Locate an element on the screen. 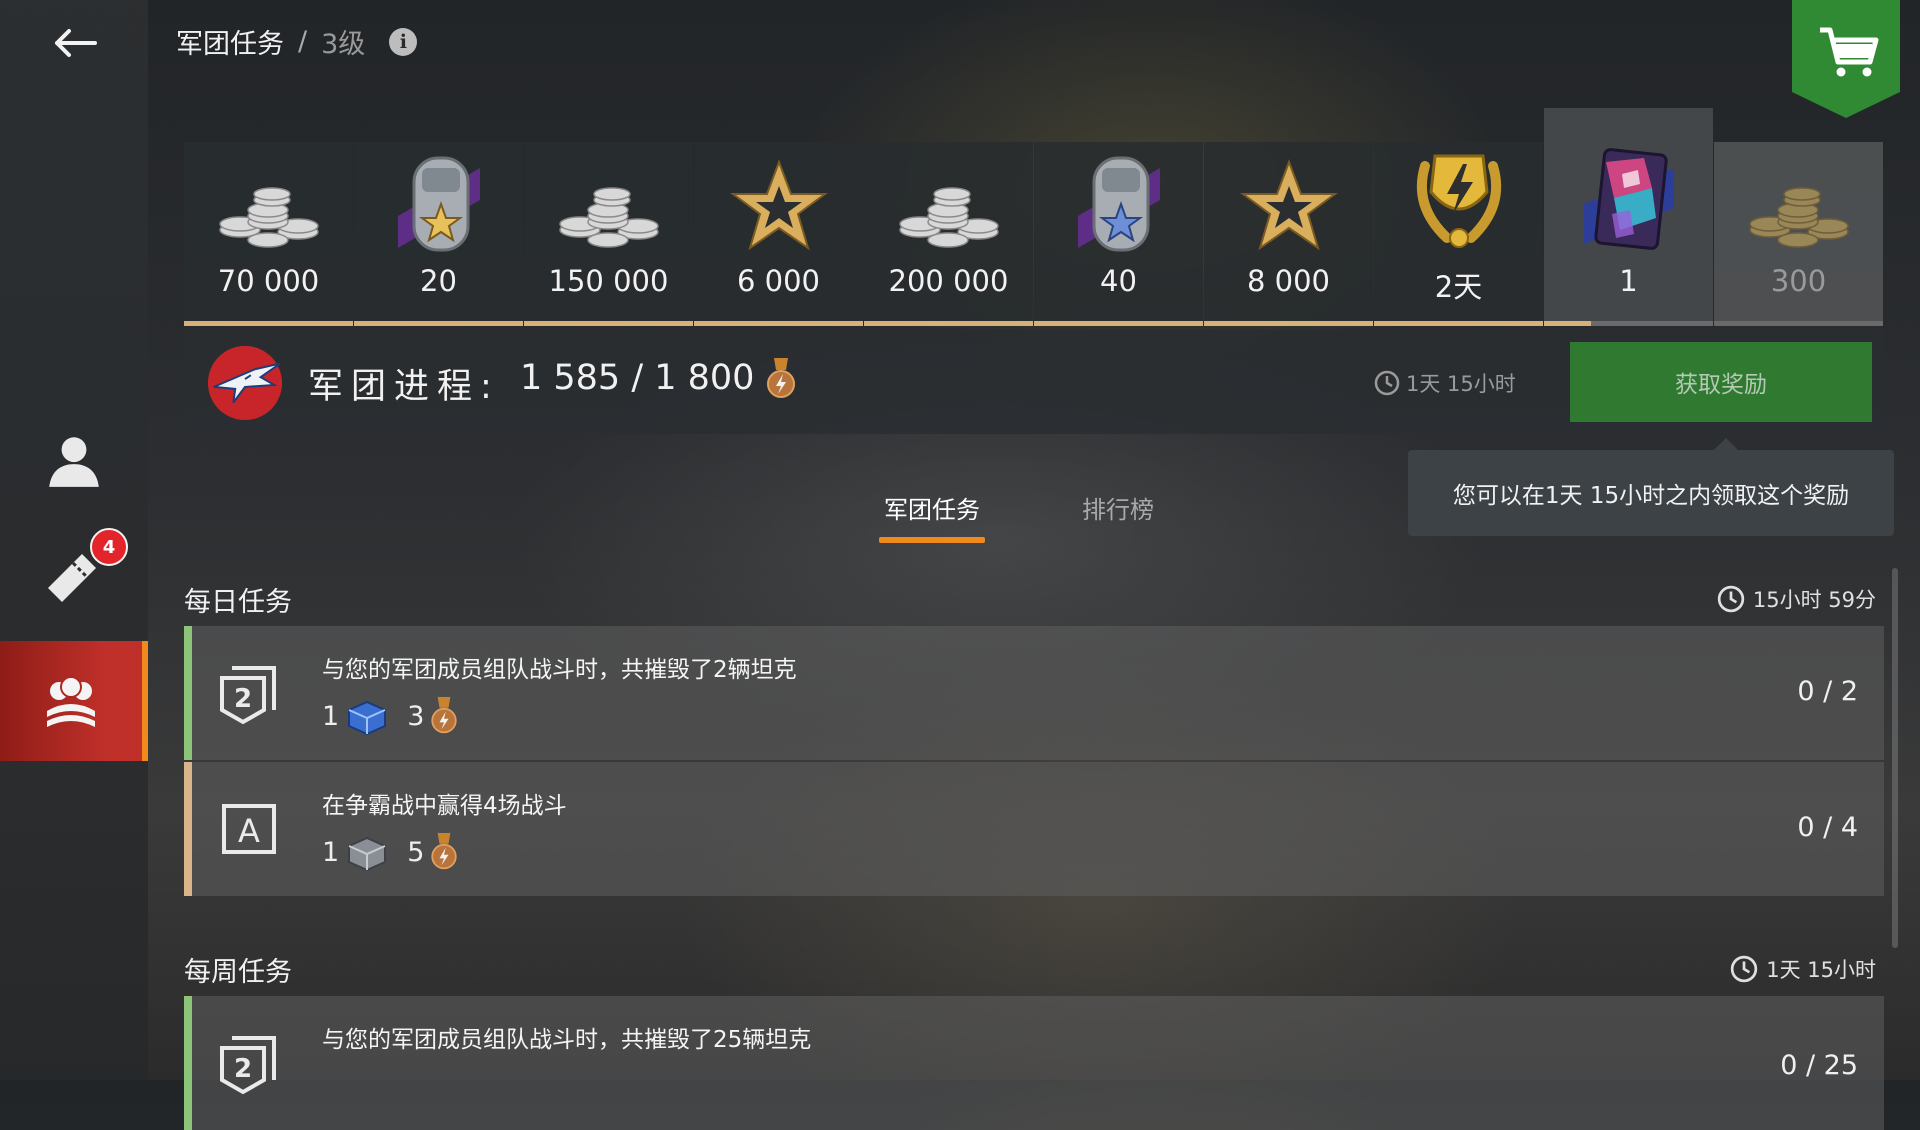 This screenshot has width=1920, height=1130. crate-icon is located at coordinates (1628, 199).